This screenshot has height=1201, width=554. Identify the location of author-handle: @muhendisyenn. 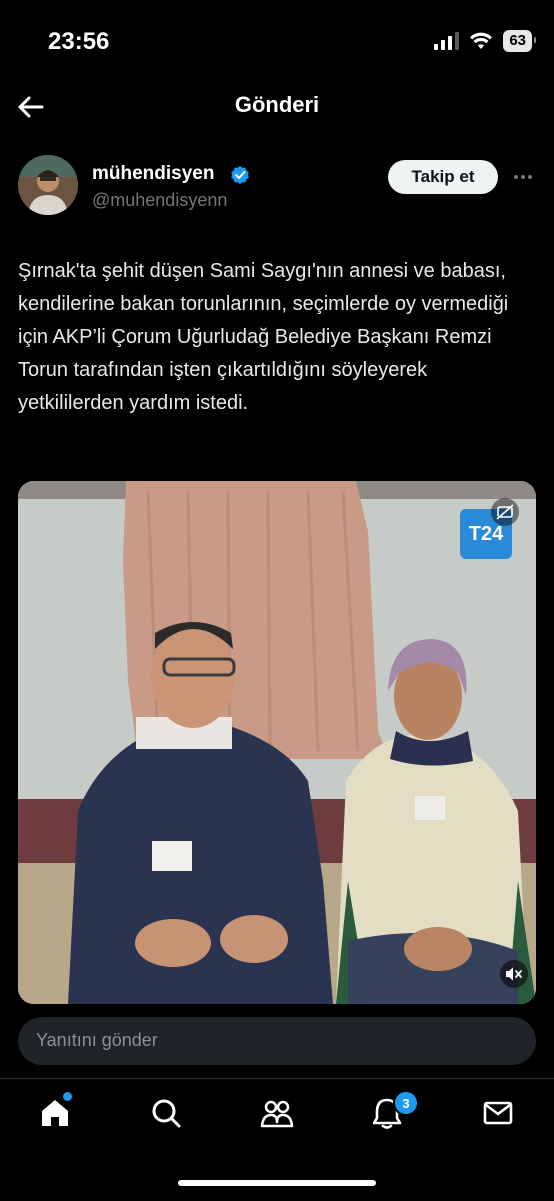
(159, 200).